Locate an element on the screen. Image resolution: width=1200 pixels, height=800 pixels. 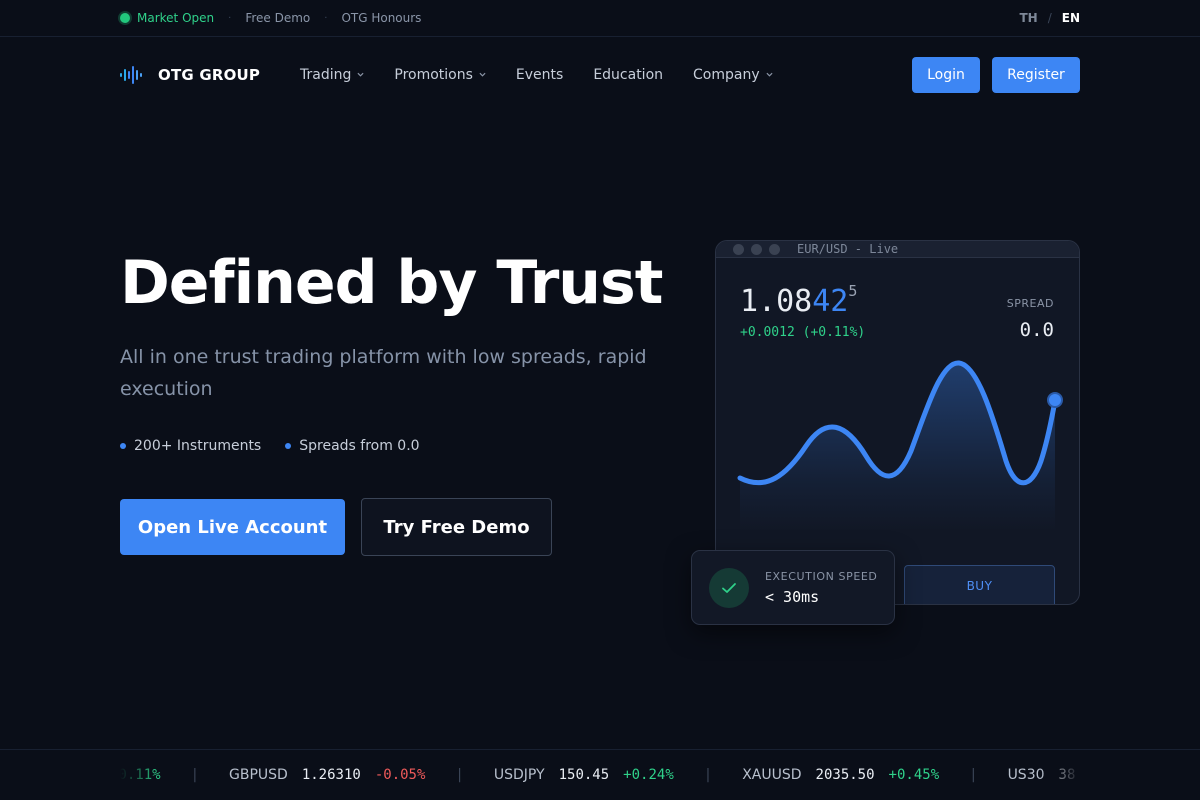
chart-area-fill is located at coordinates (897, 446).